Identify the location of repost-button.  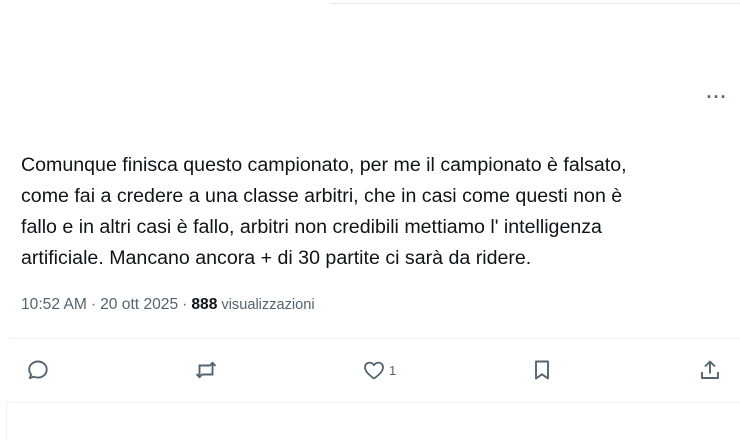
(206, 370).